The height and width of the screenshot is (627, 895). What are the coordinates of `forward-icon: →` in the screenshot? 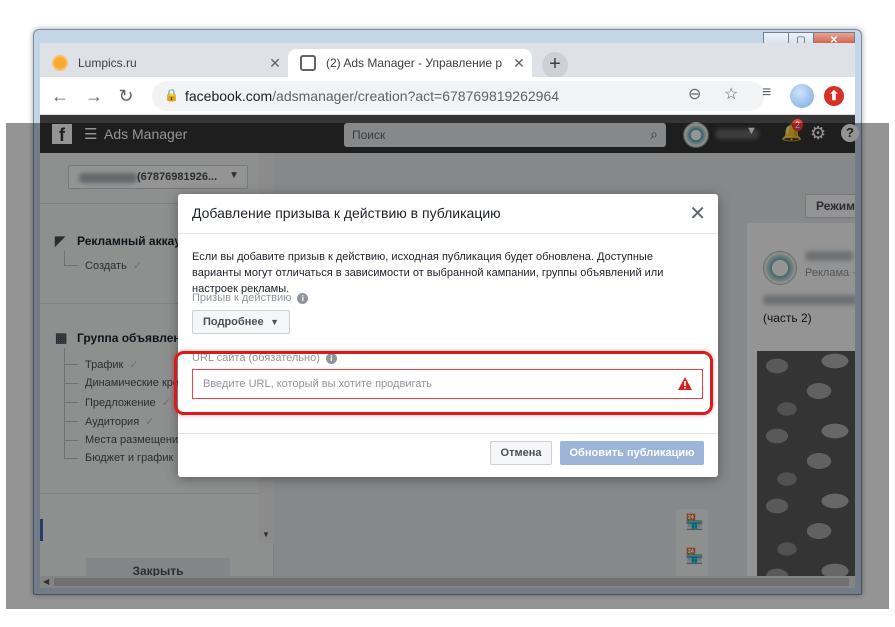 It's located at (94, 96).